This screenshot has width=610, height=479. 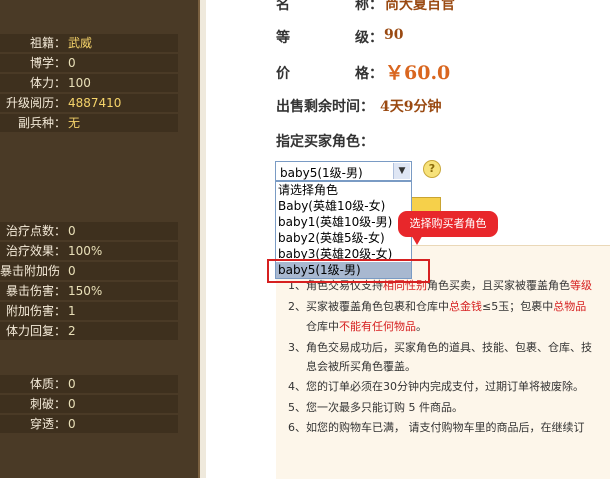 What do you see at coordinates (35, 331) in the screenshot?
I see `stat-label: 体力回复：` at bounding box center [35, 331].